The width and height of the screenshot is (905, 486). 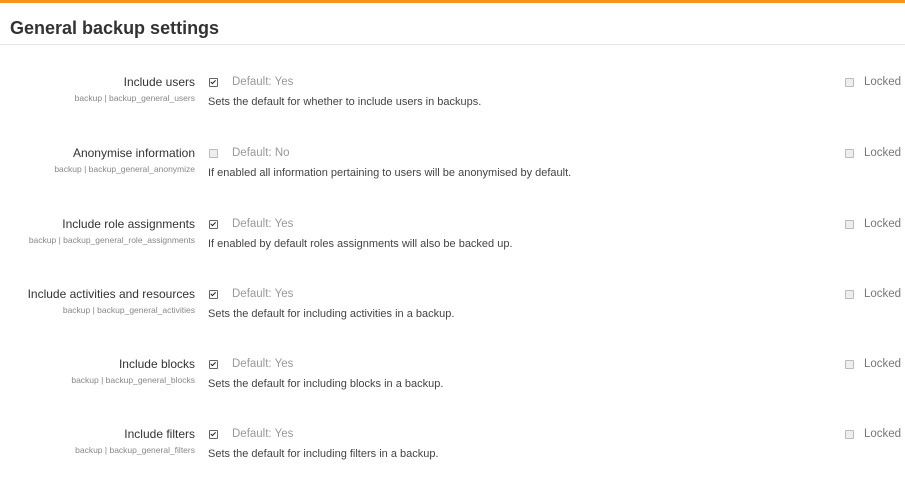 What do you see at coordinates (133, 153) in the screenshot?
I see `setting-label: Anonymise information` at bounding box center [133, 153].